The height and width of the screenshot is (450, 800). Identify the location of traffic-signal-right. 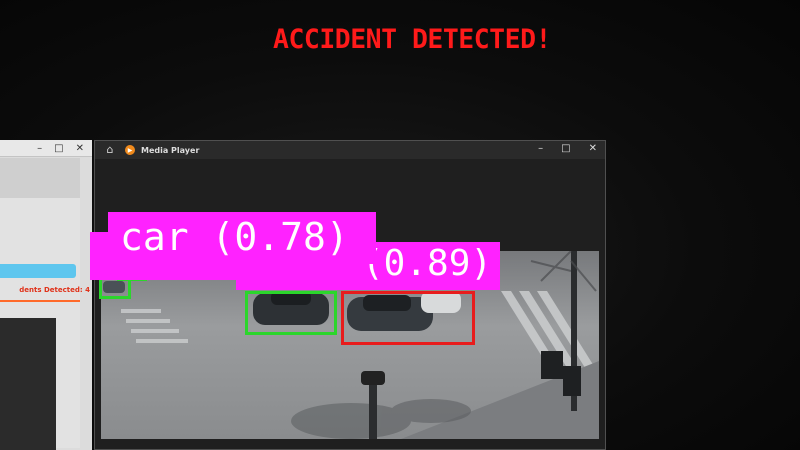
(552, 365).